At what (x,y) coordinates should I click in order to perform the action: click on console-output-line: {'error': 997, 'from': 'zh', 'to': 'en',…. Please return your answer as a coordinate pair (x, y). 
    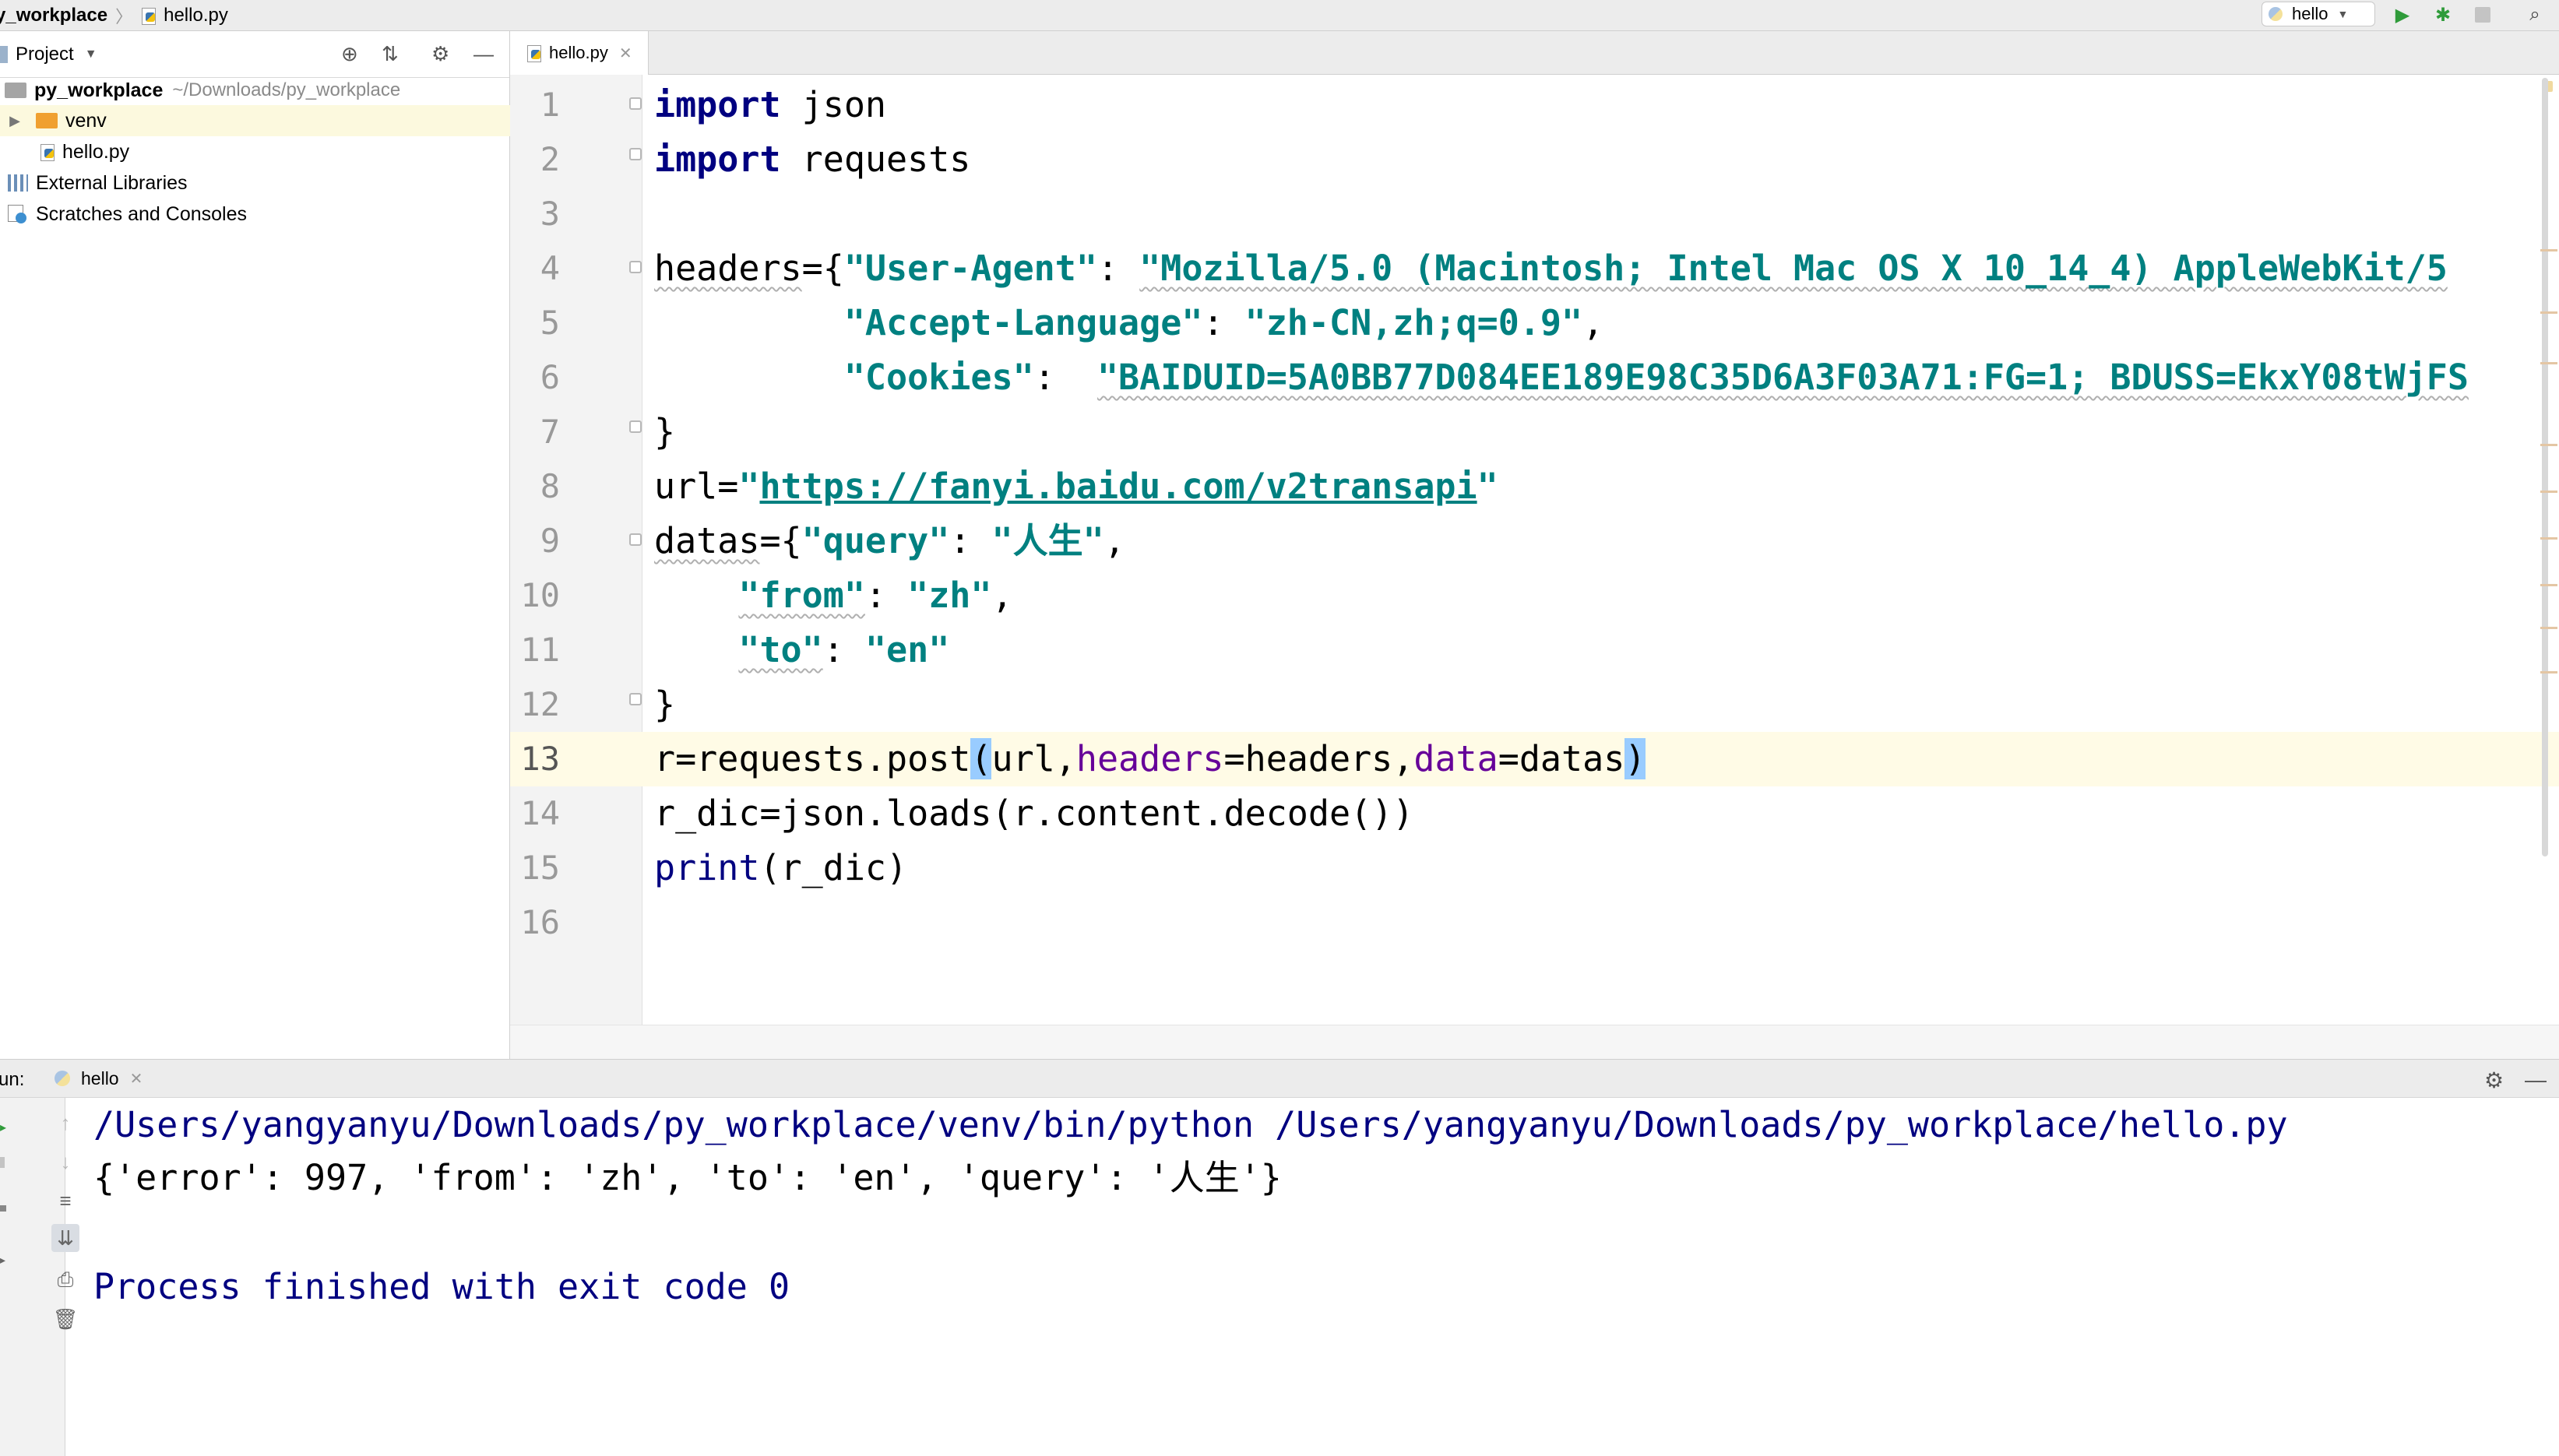
    Looking at the image, I should click on (687, 1177).